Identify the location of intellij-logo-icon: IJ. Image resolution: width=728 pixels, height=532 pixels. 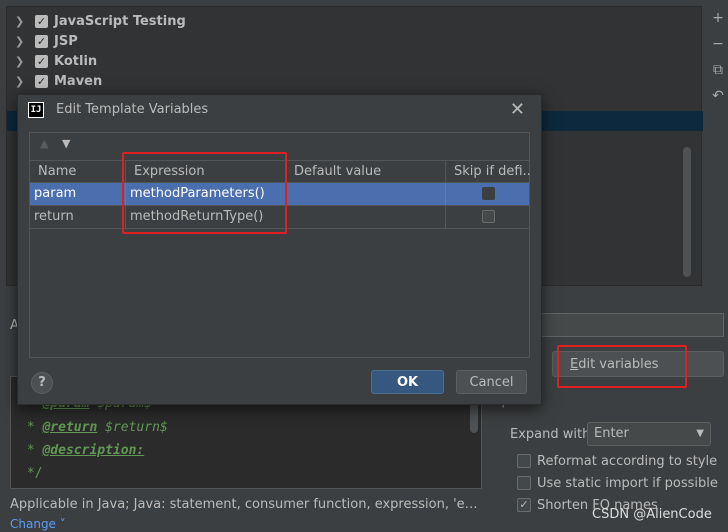
(36, 110).